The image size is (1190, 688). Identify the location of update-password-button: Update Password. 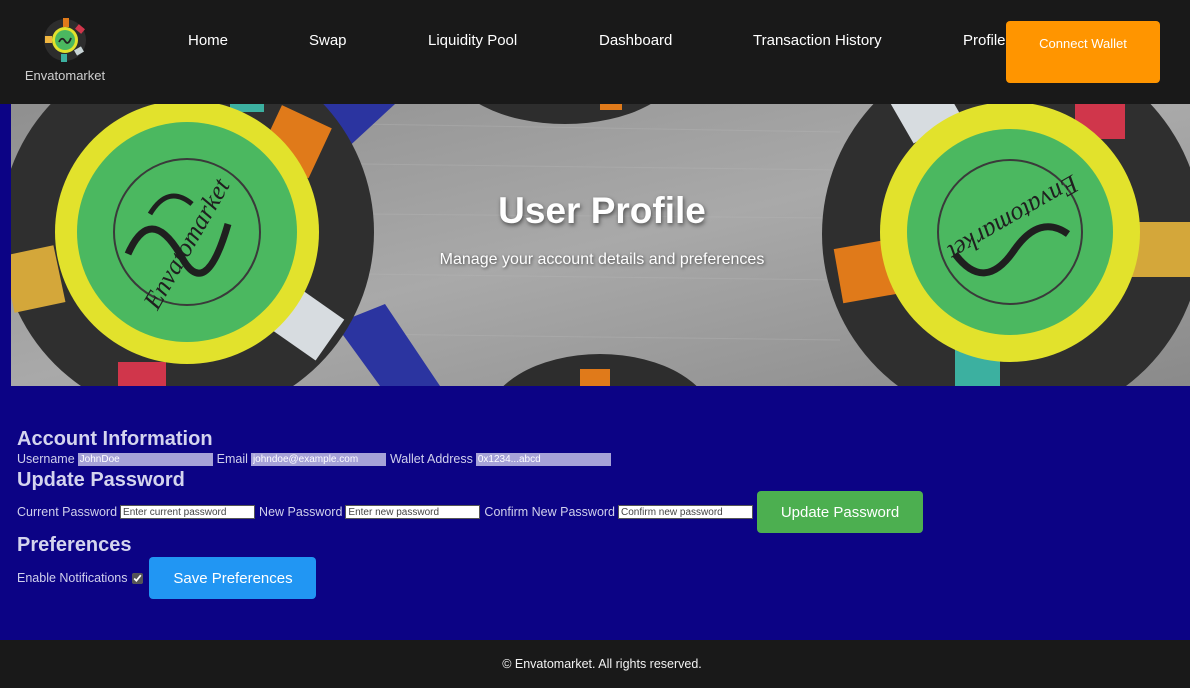
(840, 512).